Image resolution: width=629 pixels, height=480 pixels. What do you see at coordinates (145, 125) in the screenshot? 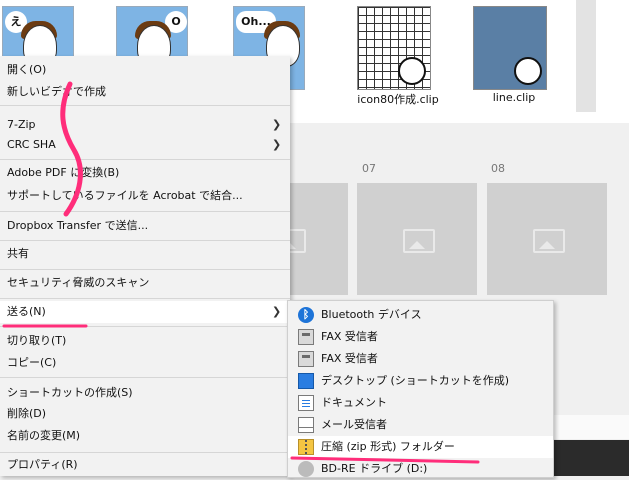
I see `menu-item-7zip: 7-Zip` at bounding box center [145, 125].